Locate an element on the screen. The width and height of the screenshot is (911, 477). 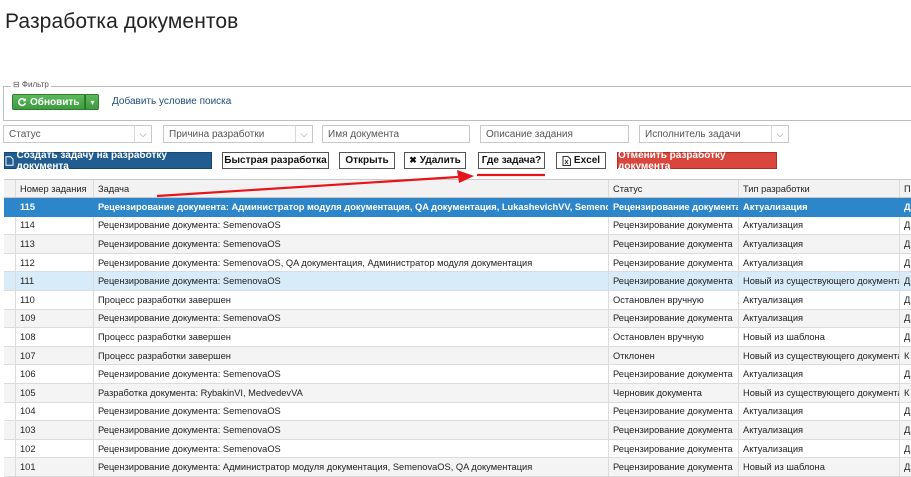
open-button: Открыть is located at coordinates (367, 160).